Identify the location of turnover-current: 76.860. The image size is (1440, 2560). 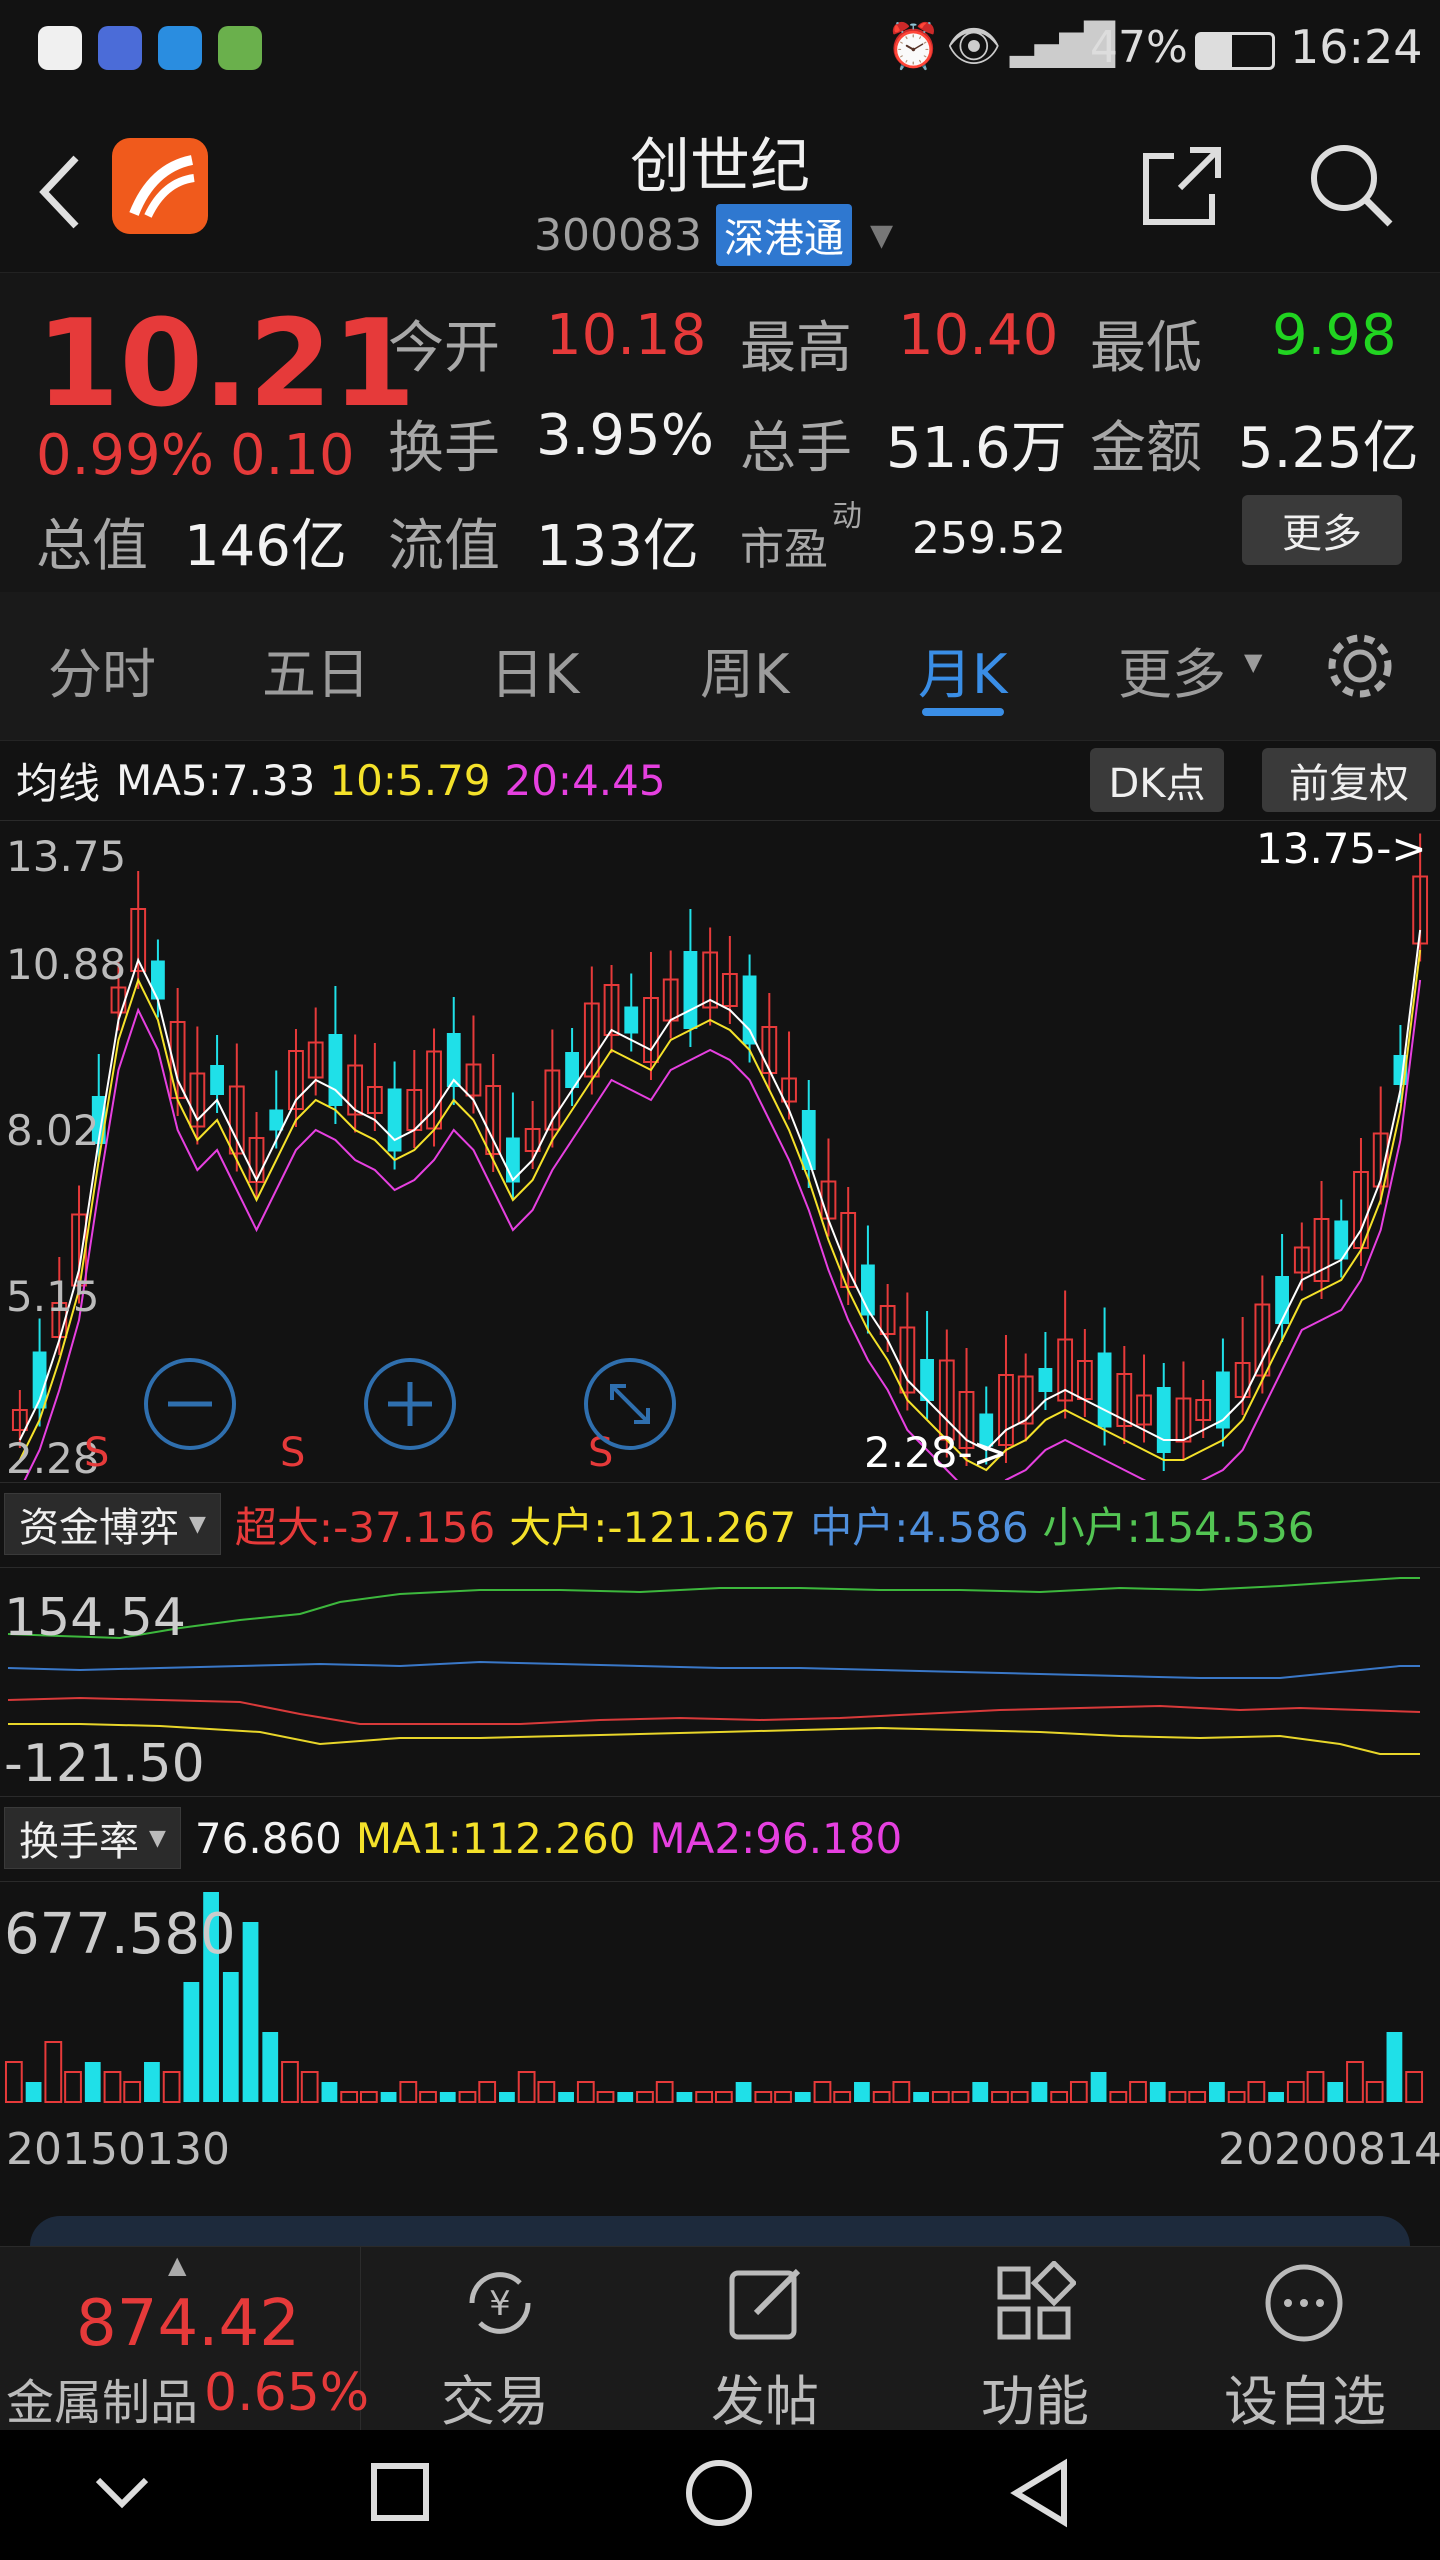
(268, 1838).